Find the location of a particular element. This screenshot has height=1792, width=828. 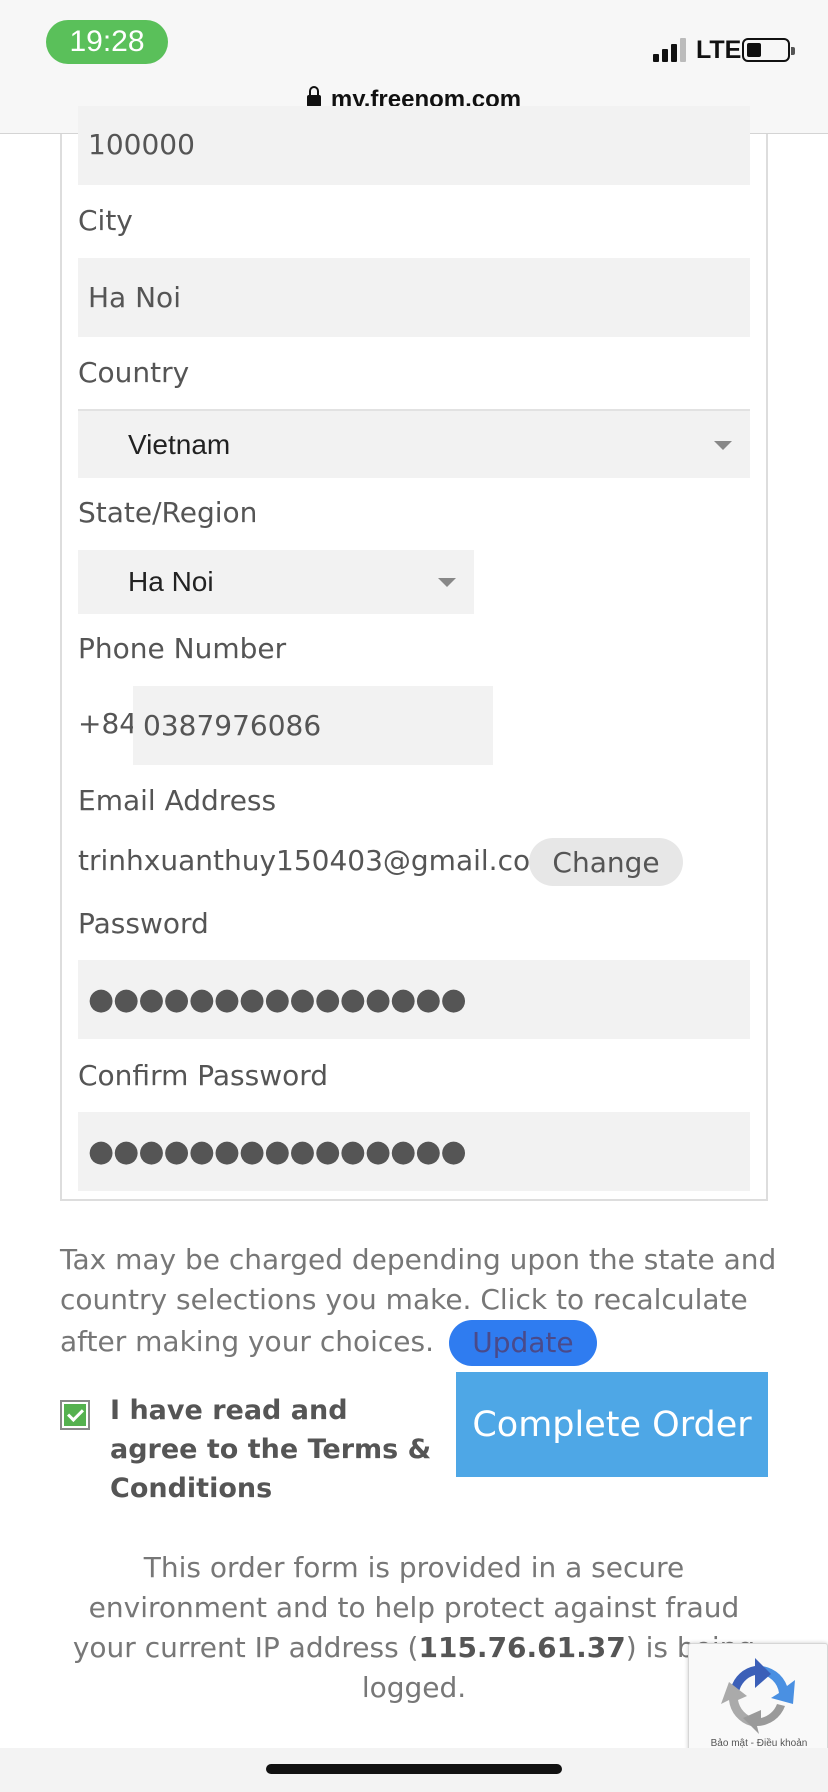

terms-checkbox is located at coordinates (75, 1415).